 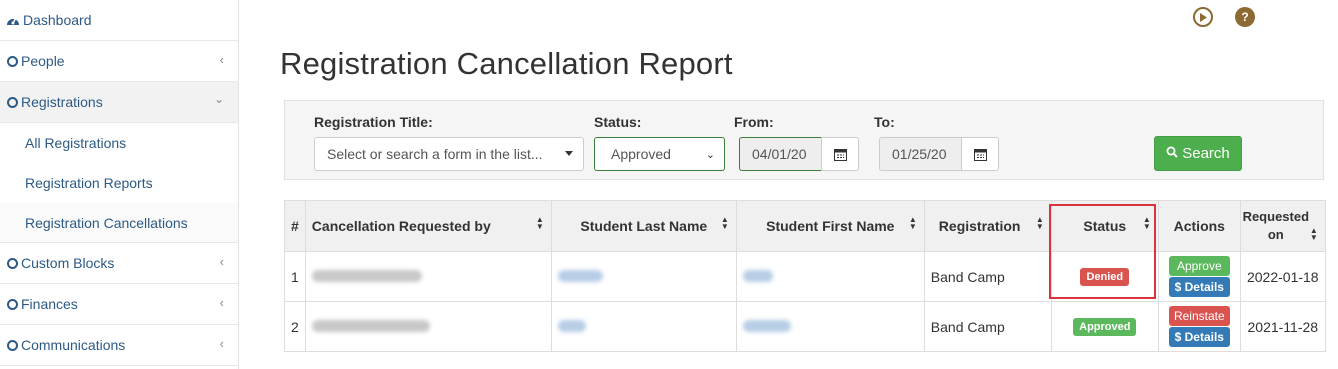 I want to click on approve-button: Approve, so click(x=1199, y=266).